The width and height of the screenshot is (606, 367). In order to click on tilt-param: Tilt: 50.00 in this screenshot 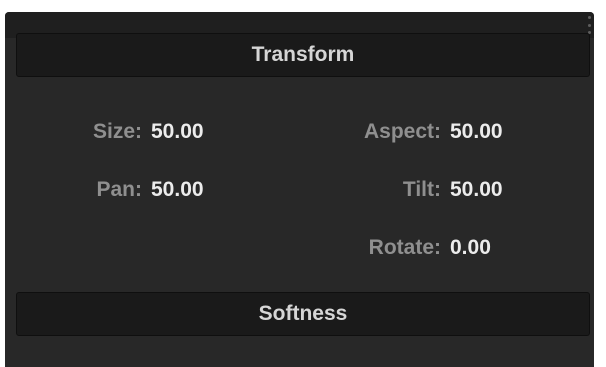, I will do `click(419, 190)`.